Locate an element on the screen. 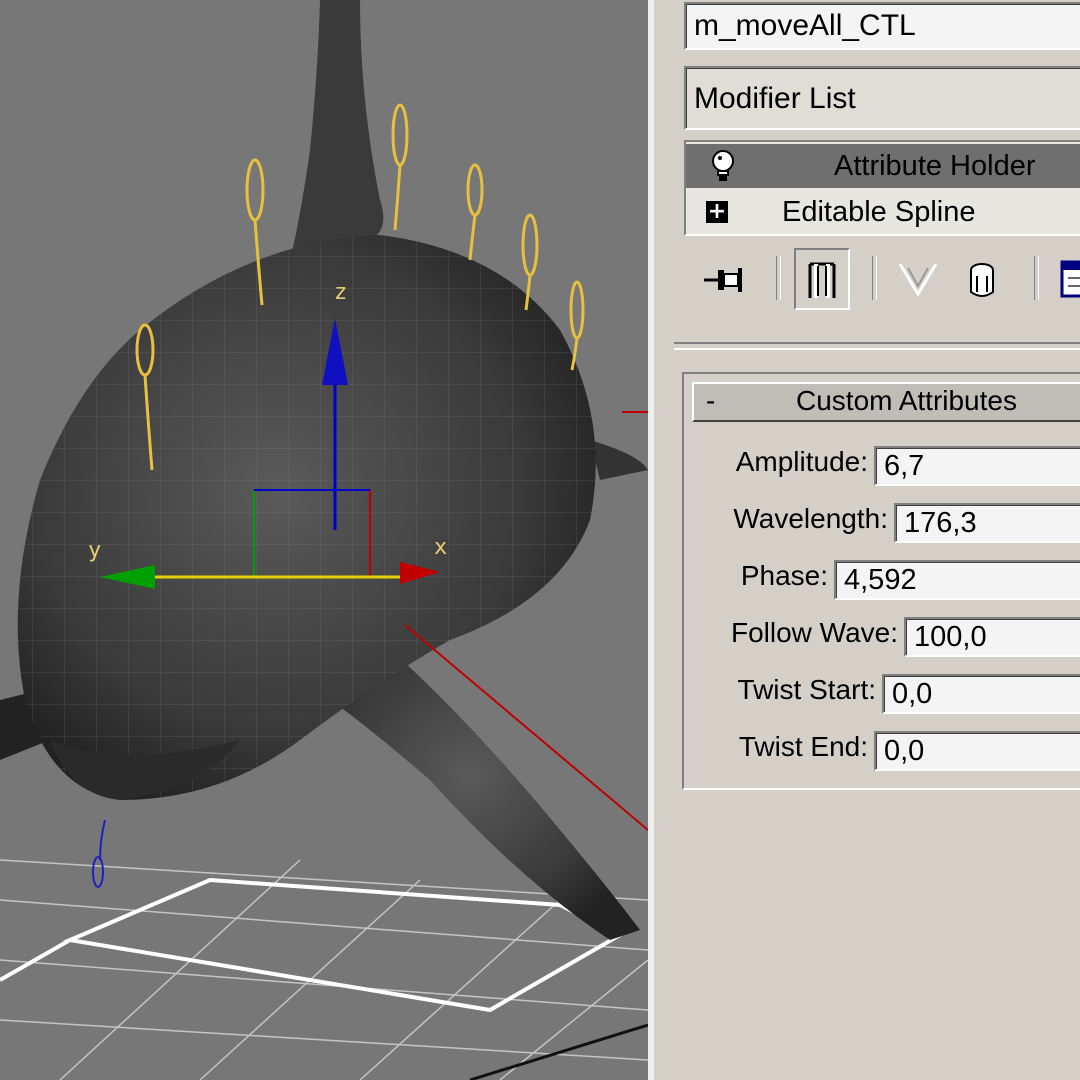 The width and height of the screenshot is (1080, 1080). amplitude-spinner-field: 6,7 is located at coordinates (977, 466).